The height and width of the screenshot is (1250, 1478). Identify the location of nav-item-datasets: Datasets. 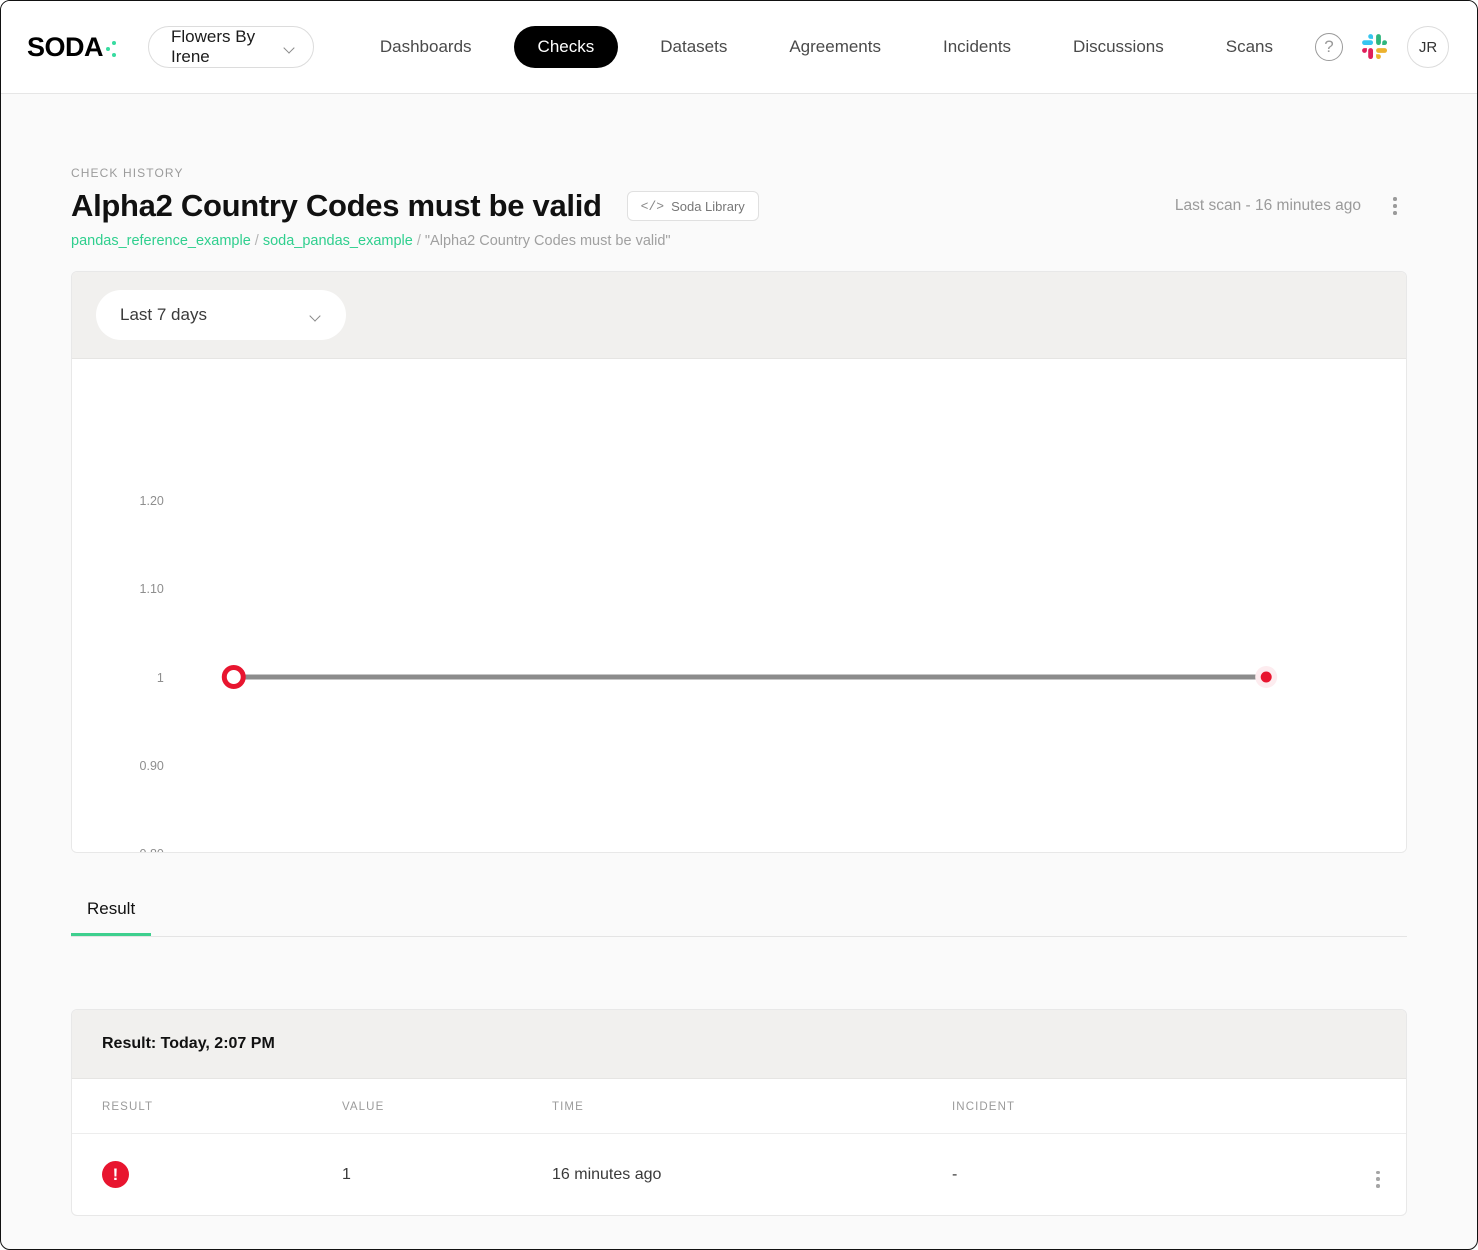
(693, 47).